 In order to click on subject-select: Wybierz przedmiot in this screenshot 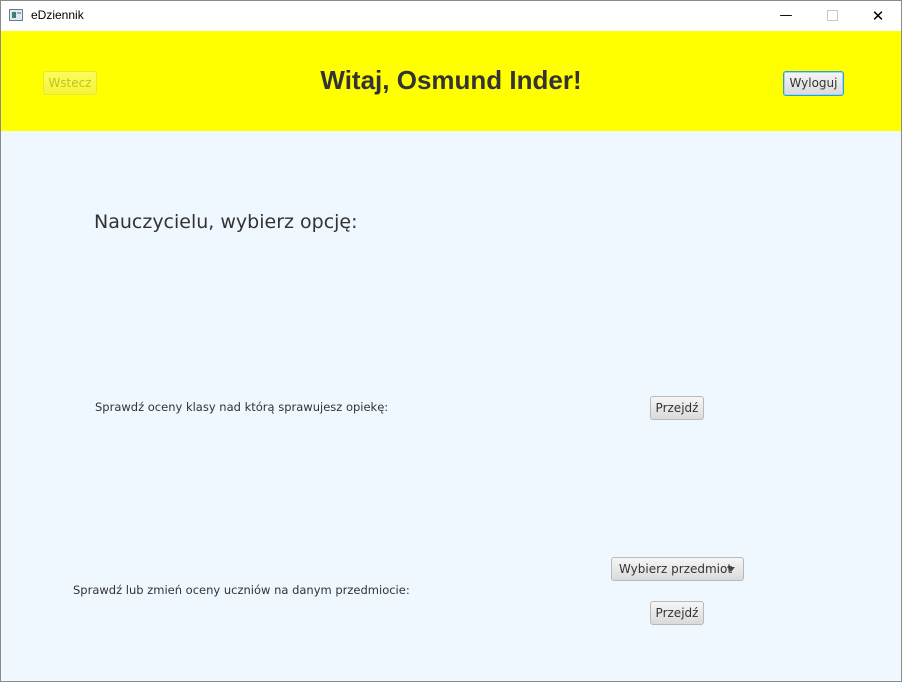, I will do `click(677, 569)`.